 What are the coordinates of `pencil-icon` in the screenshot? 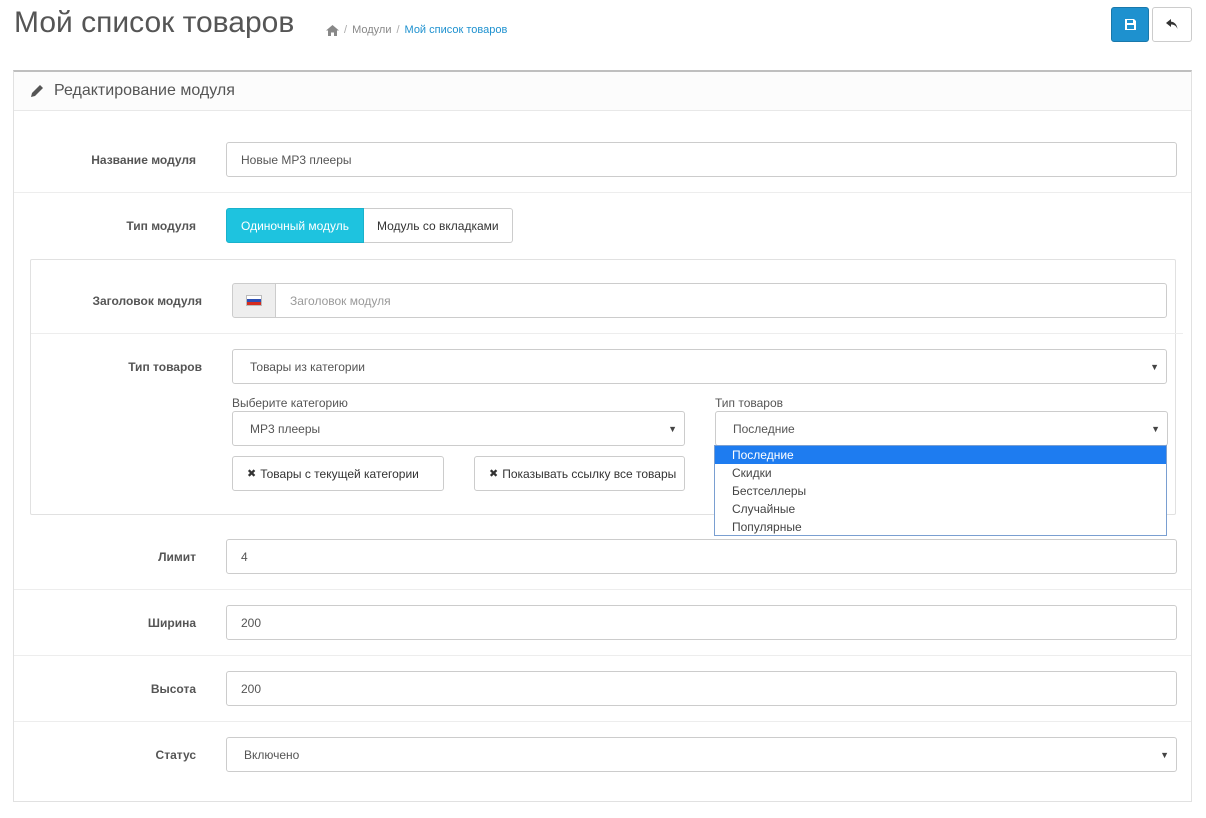 It's located at (37, 91).